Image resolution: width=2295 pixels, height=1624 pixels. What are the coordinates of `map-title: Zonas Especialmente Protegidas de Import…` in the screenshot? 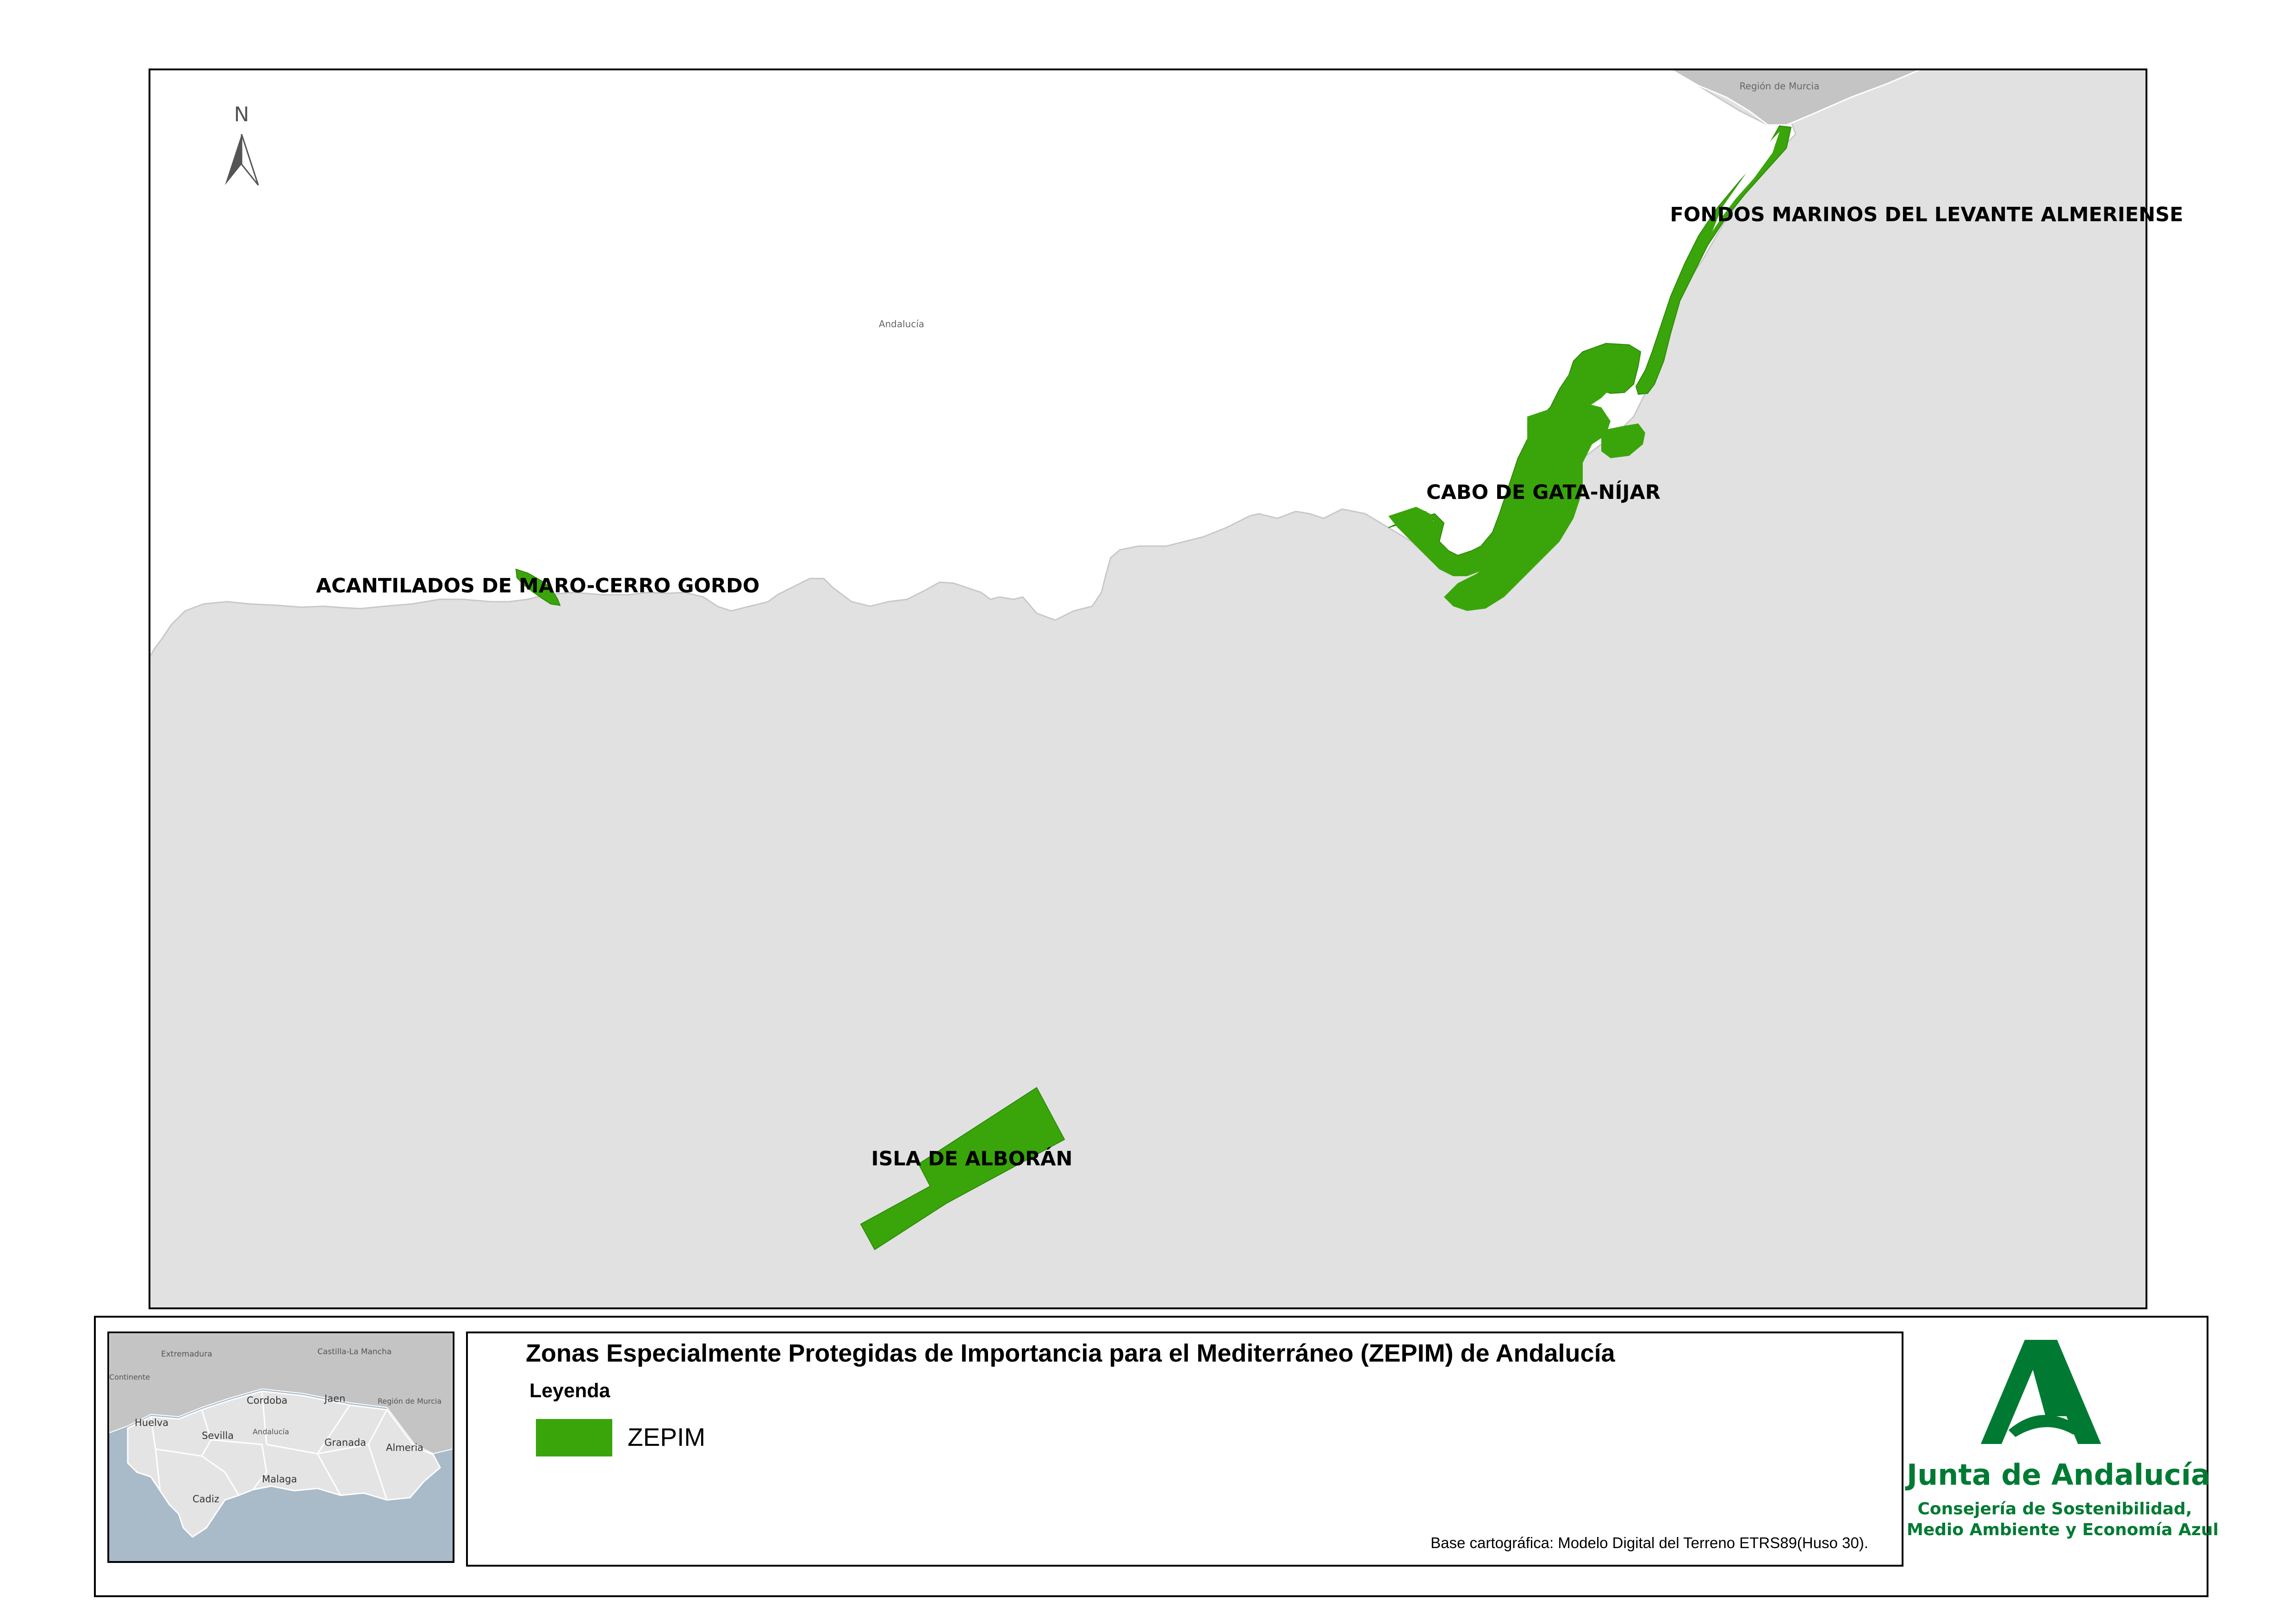 It's located at (1070, 1353).